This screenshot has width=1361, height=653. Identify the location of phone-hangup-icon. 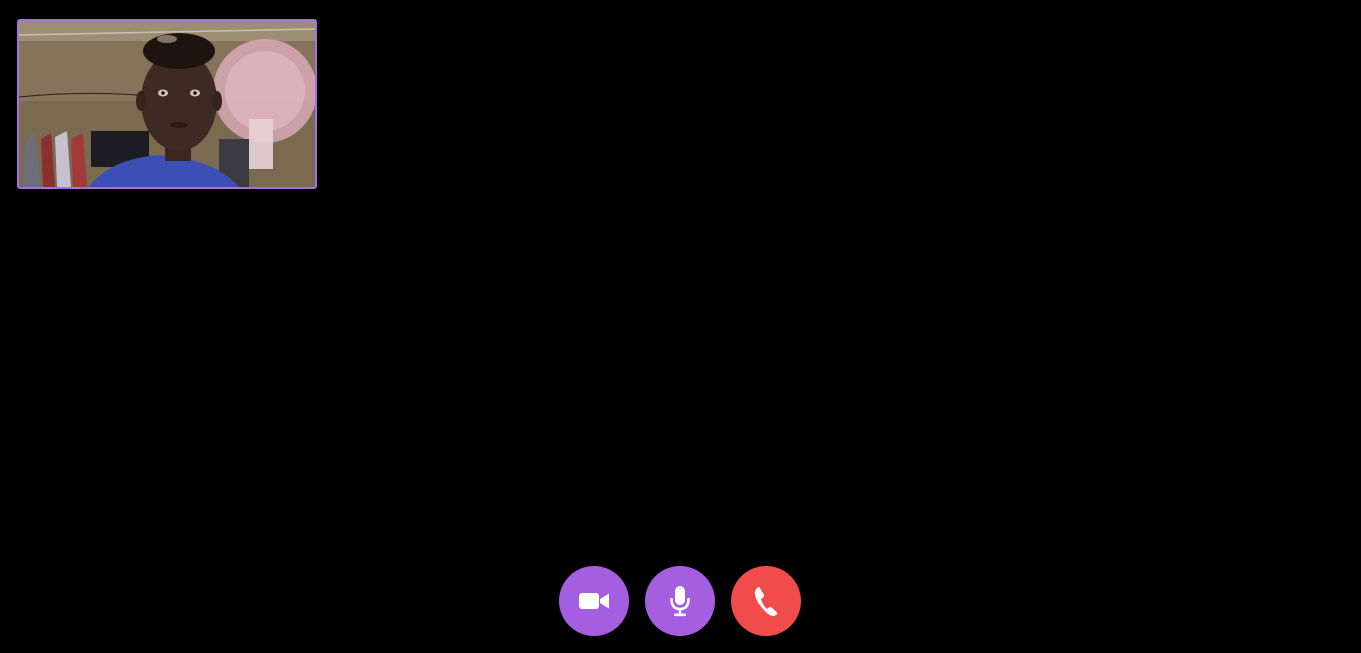
(766, 601).